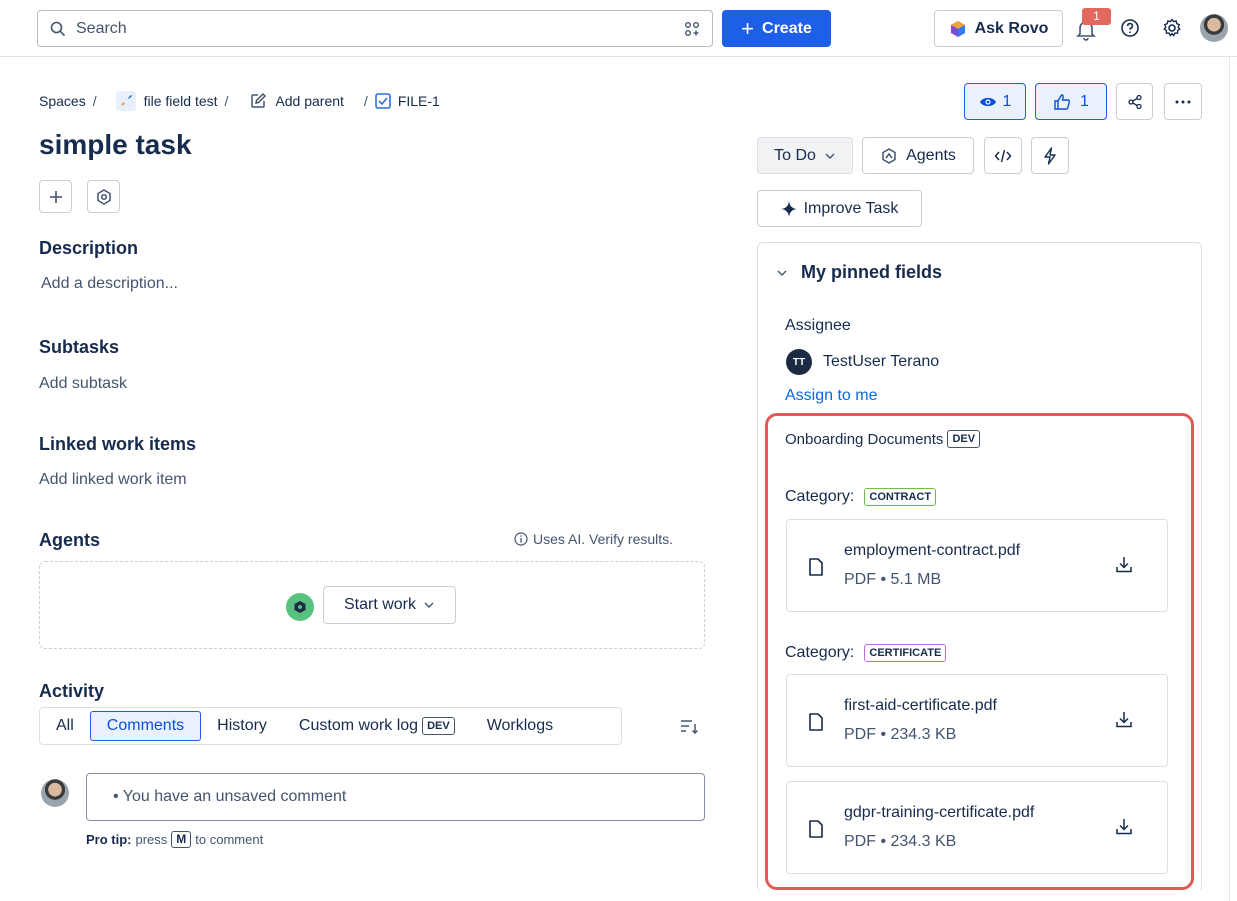 Image resolution: width=1237 pixels, height=901 pixels. Describe the element at coordinates (242, 726) in the screenshot. I see `tab-history: History` at that location.